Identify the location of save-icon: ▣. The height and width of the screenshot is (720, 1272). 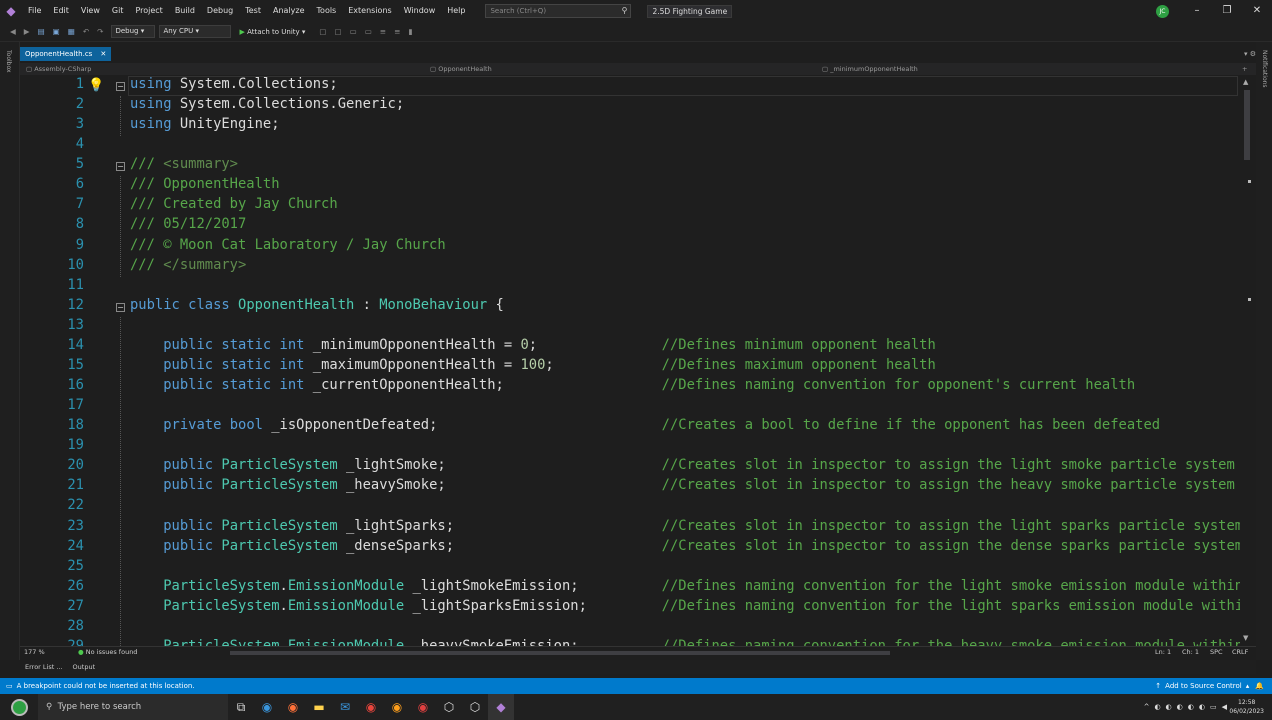
(56, 31).